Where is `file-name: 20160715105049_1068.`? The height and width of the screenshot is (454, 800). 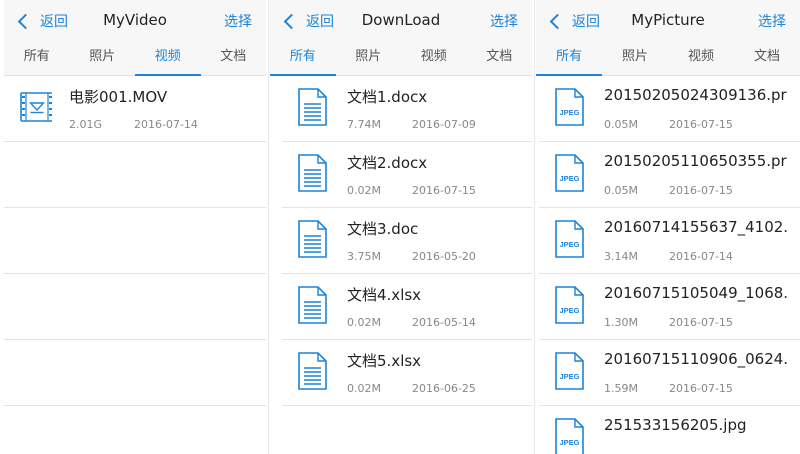 file-name: 20160715105049_1068. is located at coordinates (696, 293).